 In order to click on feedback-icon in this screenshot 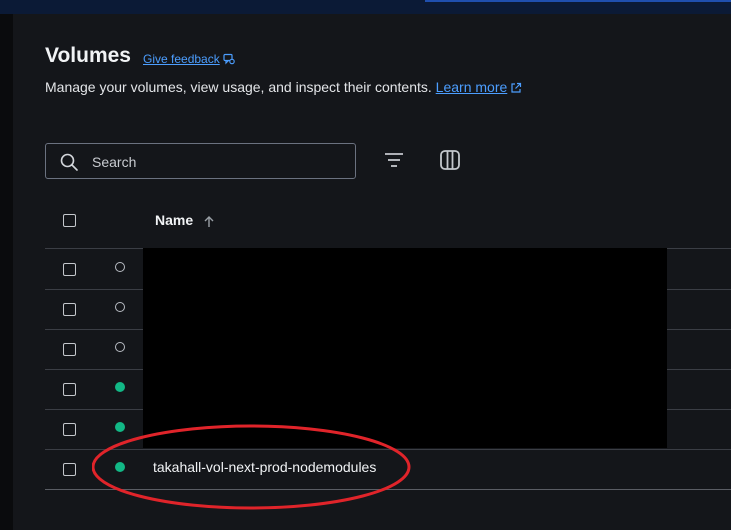, I will do `click(229, 59)`.